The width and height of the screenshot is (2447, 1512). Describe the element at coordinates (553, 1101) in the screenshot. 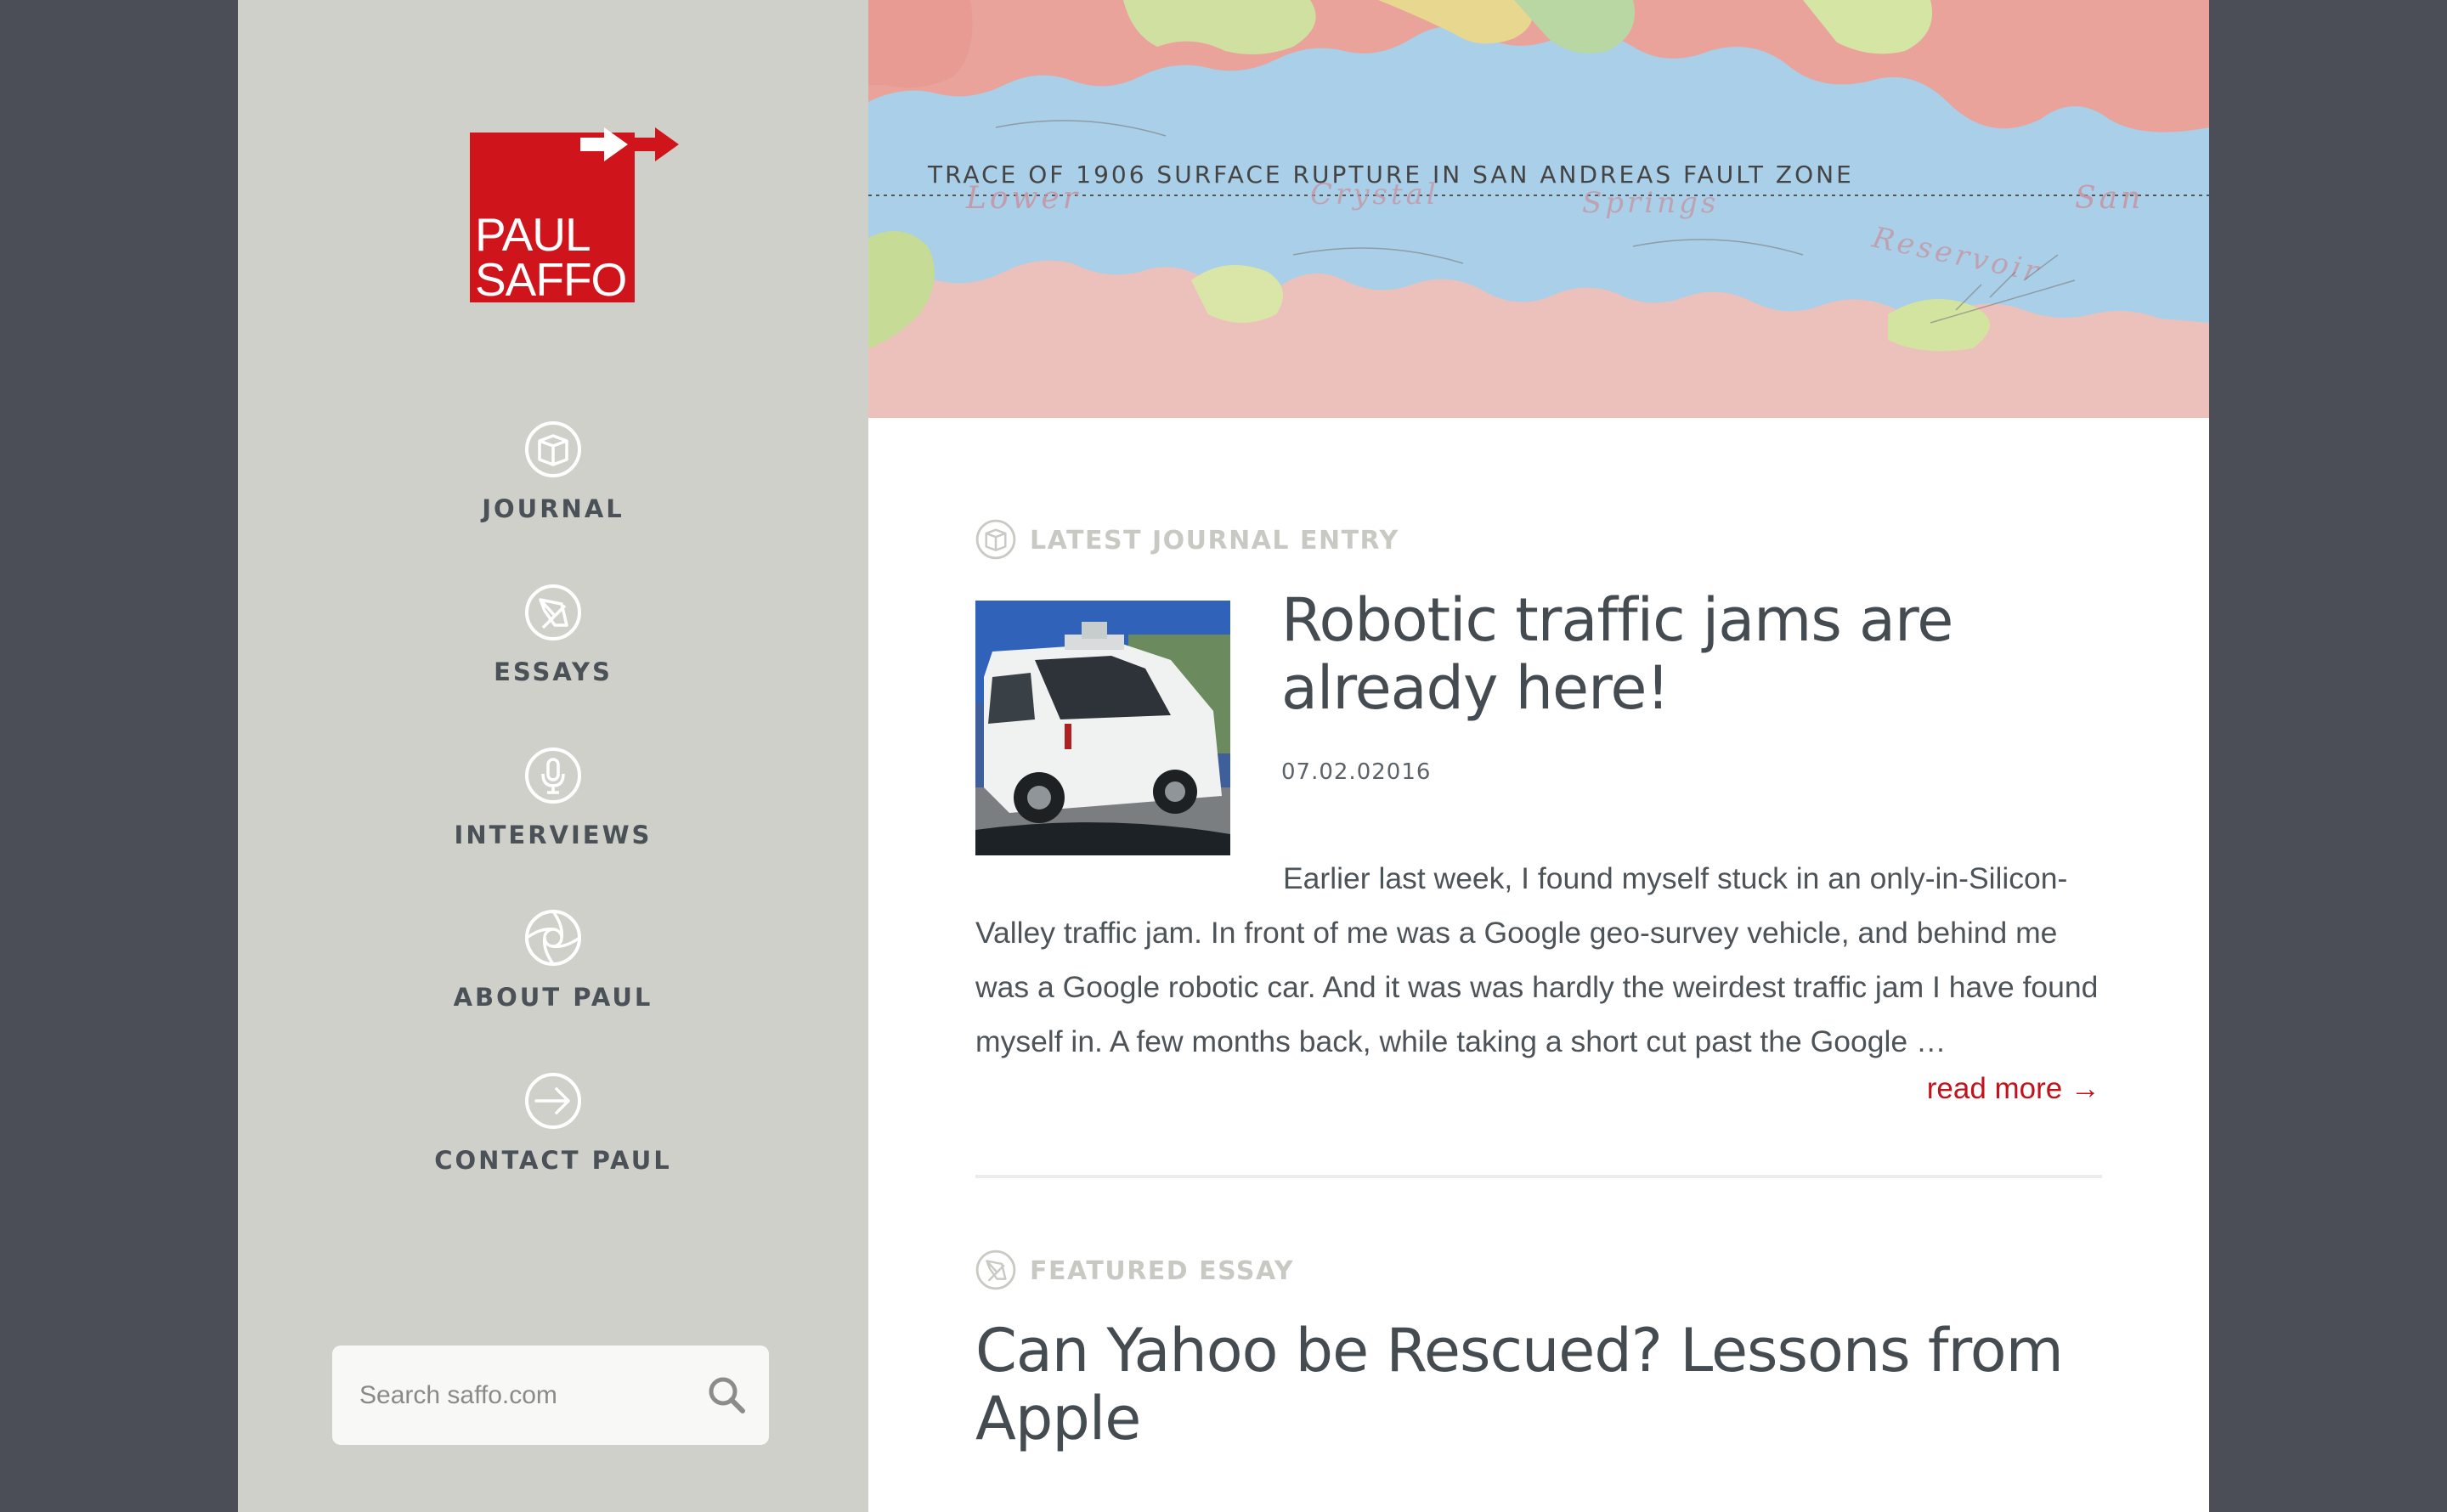

I see `arrow-right-circle-icon` at that location.